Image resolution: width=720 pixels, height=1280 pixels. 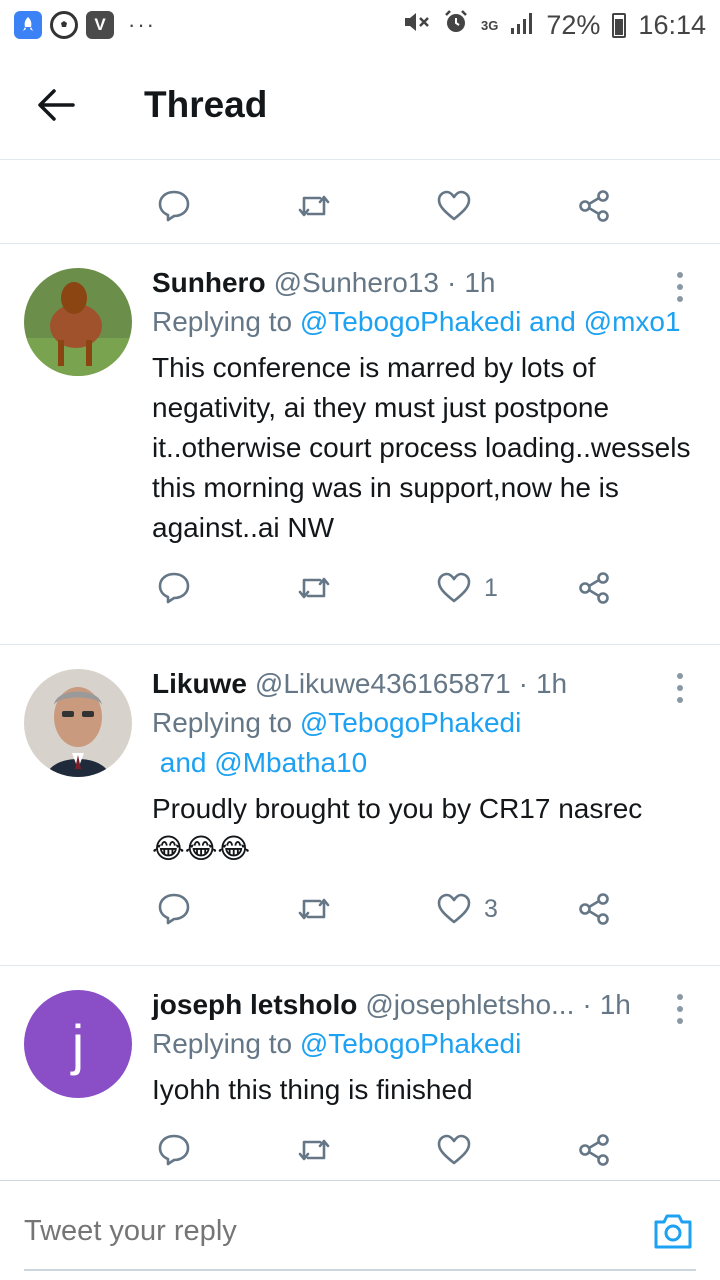 What do you see at coordinates (491, 587) in the screenshot?
I see `like-count: 1` at bounding box center [491, 587].